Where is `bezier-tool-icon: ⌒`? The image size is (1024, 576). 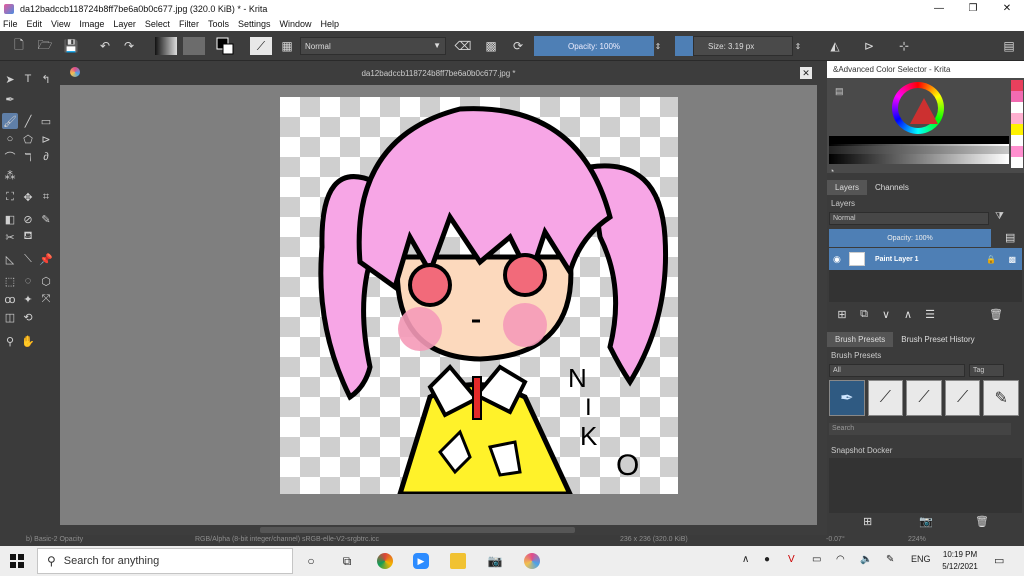 bezier-tool-icon: ⌒ is located at coordinates (10, 157).